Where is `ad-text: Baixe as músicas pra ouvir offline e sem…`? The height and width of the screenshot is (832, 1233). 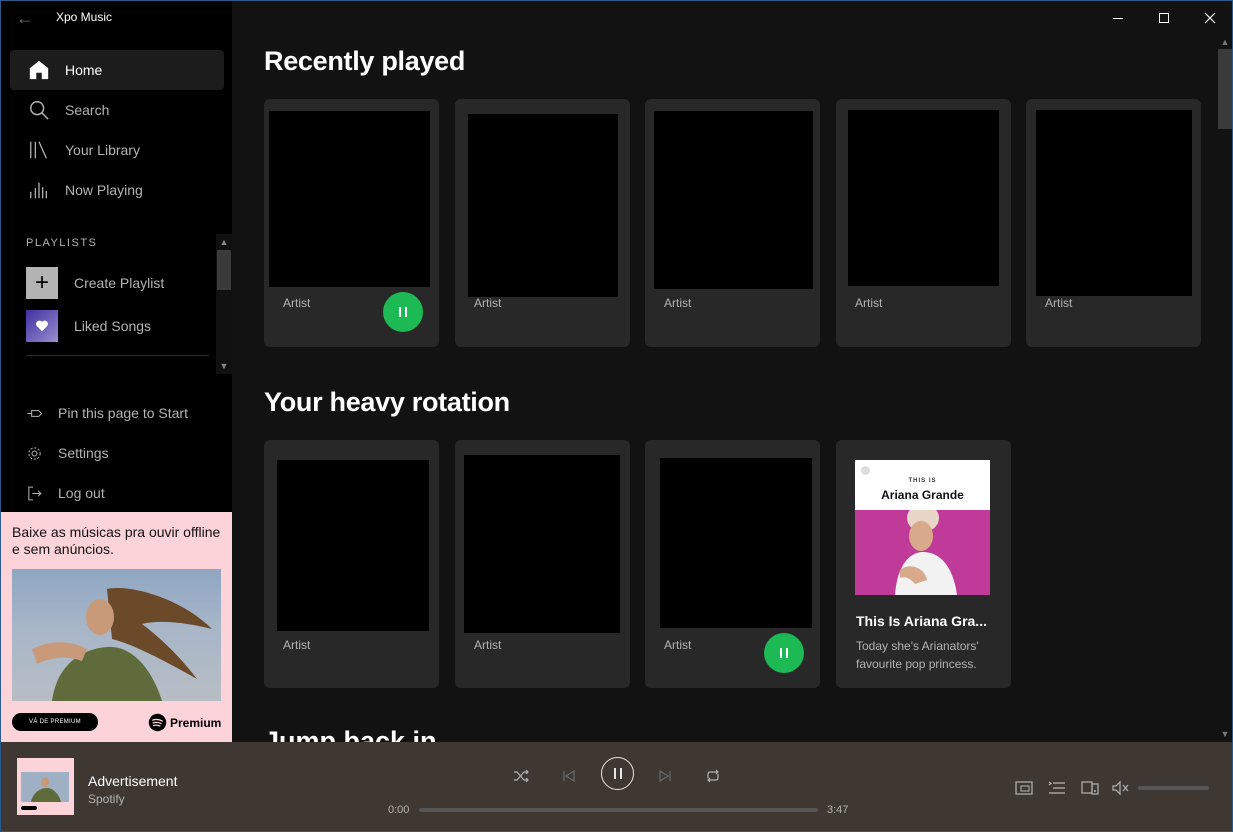
ad-text: Baixe as músicas pra ouvir offline e sem… is located at coordinates (116, 540).